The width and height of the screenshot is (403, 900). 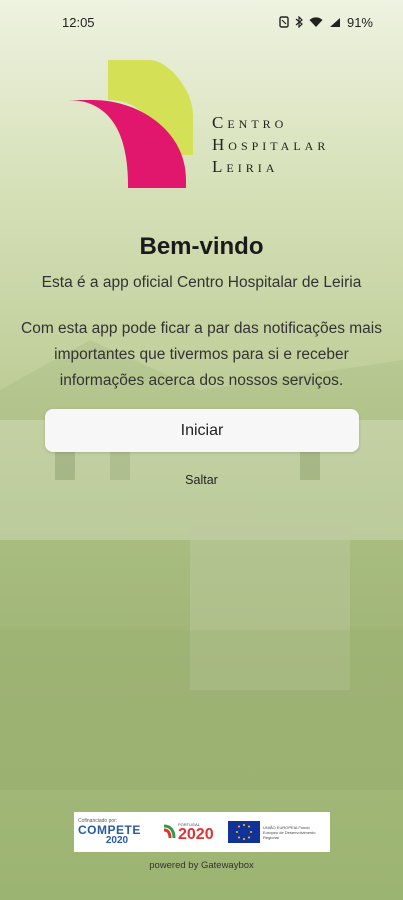 I want to click on compete-year: 2020, so click(x=117, y=840).